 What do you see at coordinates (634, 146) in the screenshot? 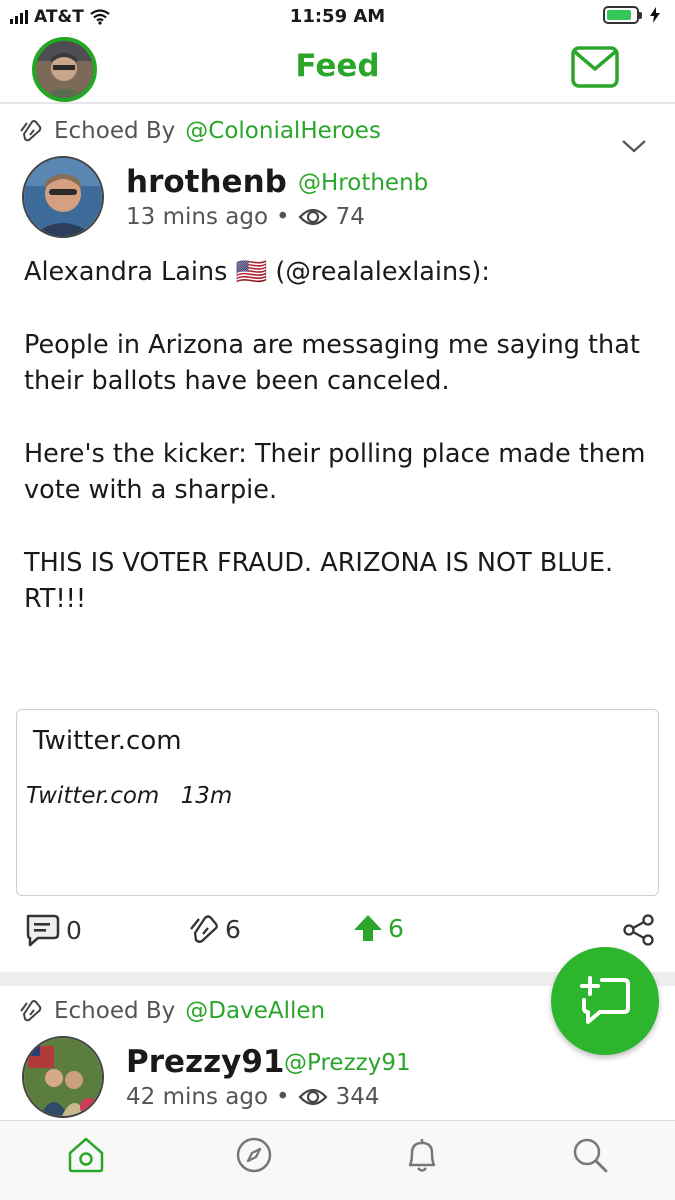
I see `chevron-down-icon` at bounding box center [634, 146].